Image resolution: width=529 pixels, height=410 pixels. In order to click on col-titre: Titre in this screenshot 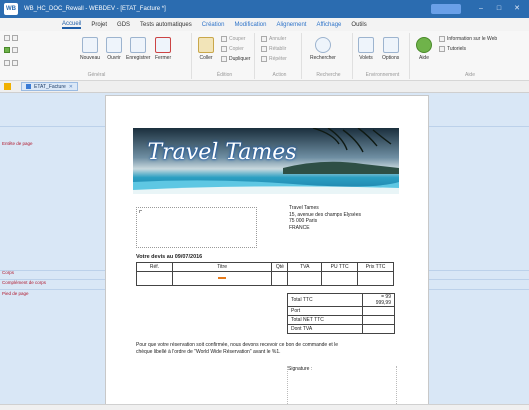, I will do `click(222, 267)`.